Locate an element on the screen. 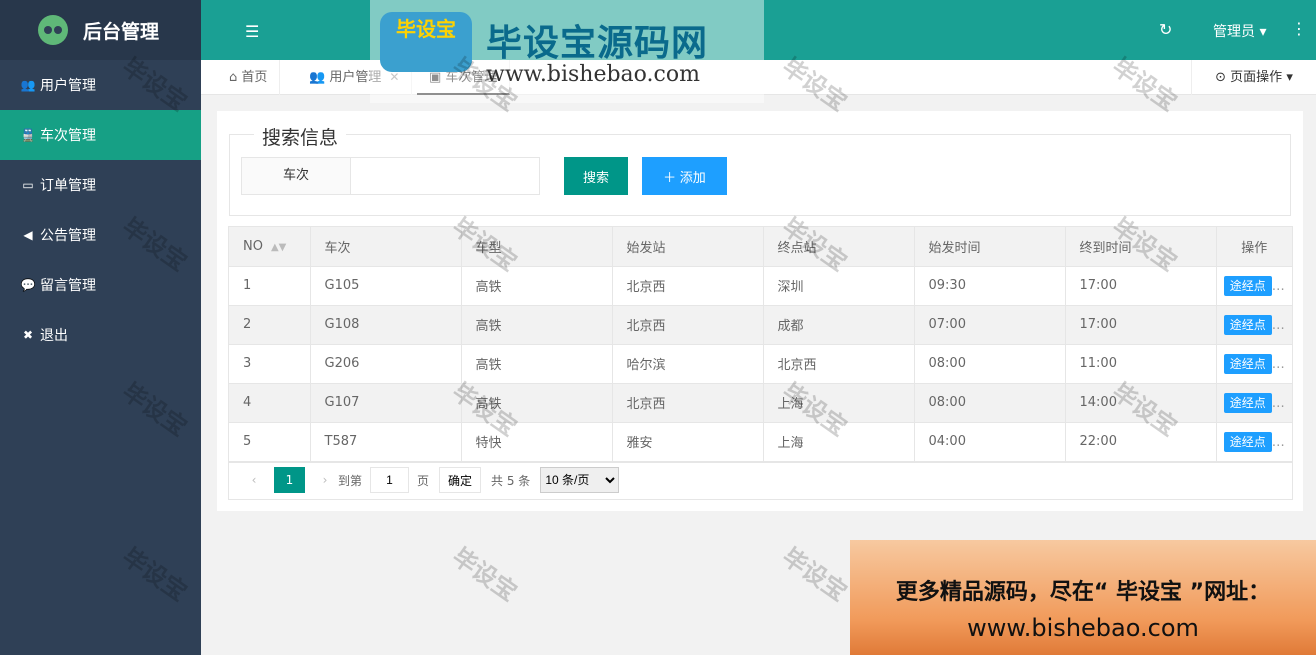 The image size is (1316, 655). sidebar-item-5: ✖ 退出 is located at coordinates (100, 335).